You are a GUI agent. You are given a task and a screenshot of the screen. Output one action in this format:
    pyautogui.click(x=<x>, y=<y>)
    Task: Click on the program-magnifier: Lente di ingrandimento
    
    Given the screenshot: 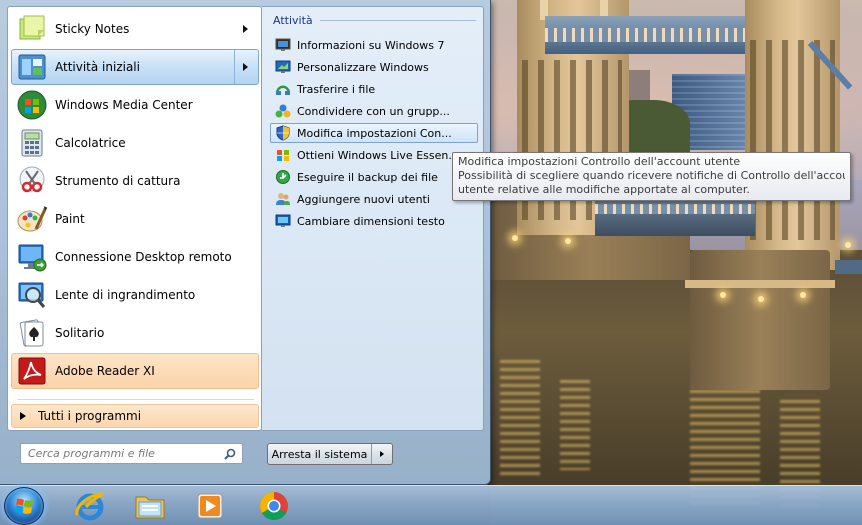 What is the action you would take?
    pyautogui.click(x=135, y=295)
    